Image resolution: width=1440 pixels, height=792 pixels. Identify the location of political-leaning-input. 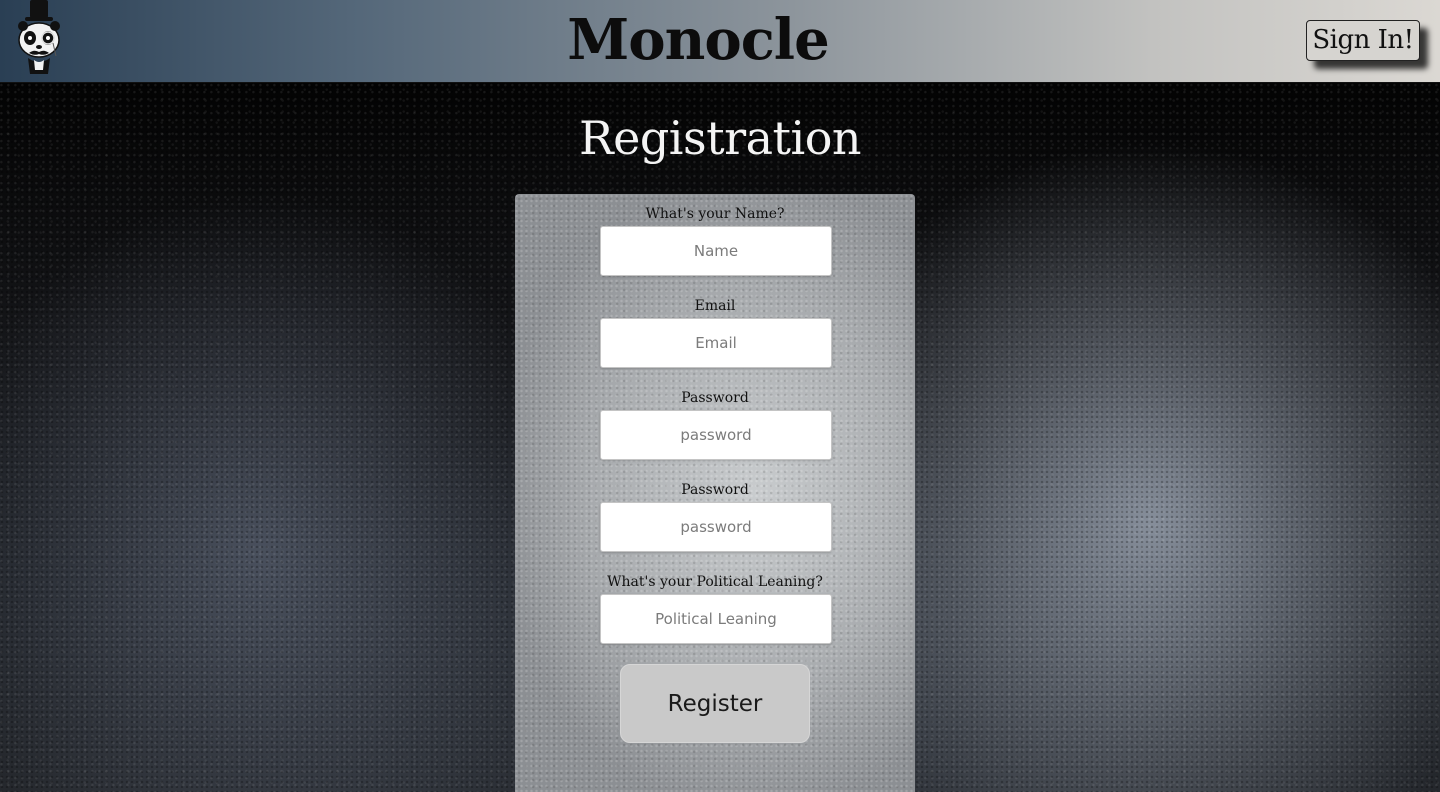
(716, 619).